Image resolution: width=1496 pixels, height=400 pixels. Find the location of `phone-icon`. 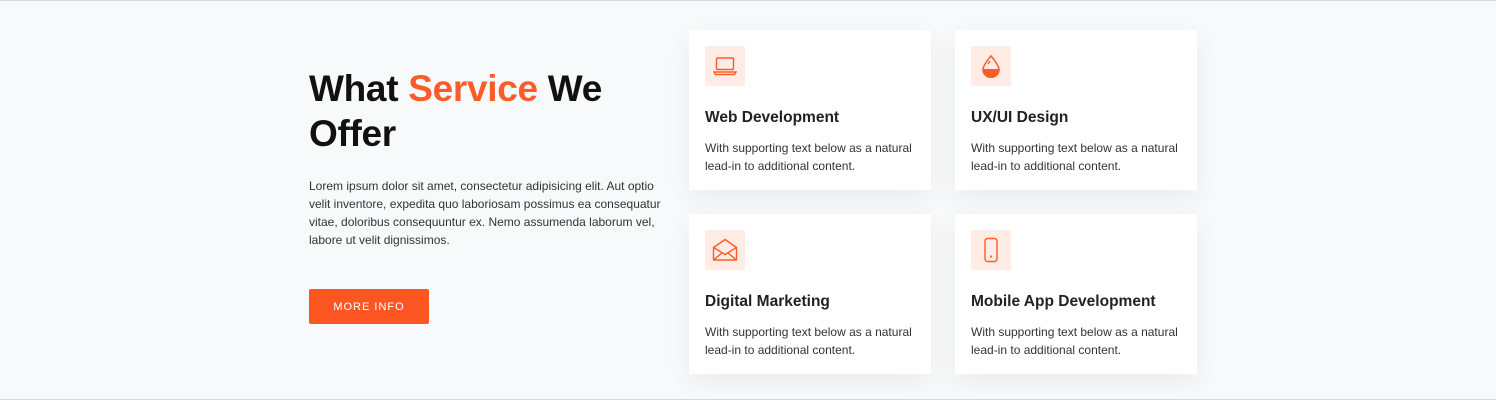

phone-icon is located at coordinates (991, 250).